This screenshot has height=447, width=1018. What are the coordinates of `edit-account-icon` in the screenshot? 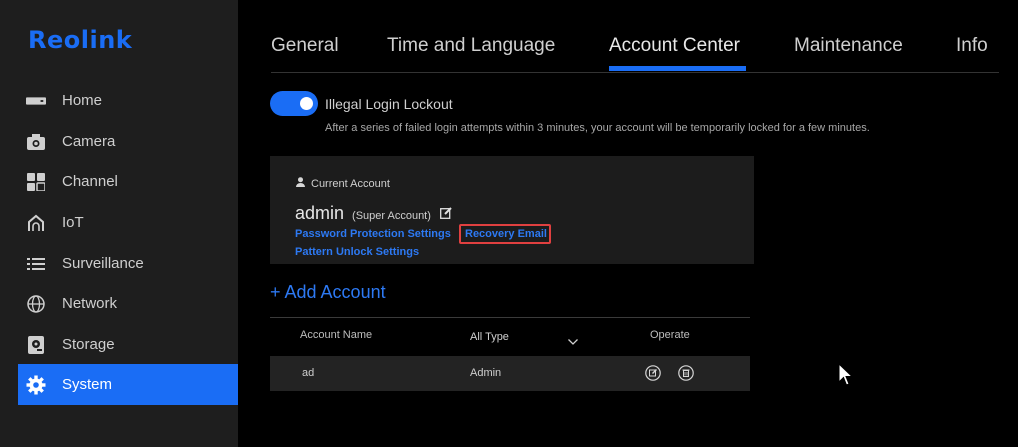 It's located at (653, 373).